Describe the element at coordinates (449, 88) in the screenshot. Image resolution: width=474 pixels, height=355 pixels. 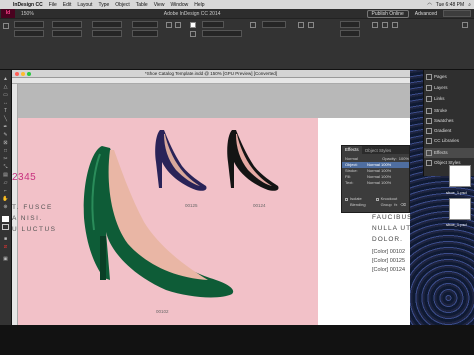
I see `panel-layers: Layers` at that location.